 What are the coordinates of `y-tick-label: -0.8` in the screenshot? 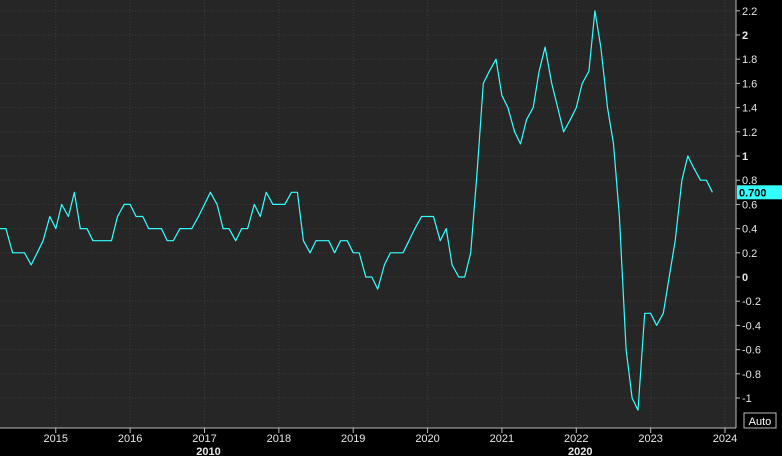 It's located at (751, 375).